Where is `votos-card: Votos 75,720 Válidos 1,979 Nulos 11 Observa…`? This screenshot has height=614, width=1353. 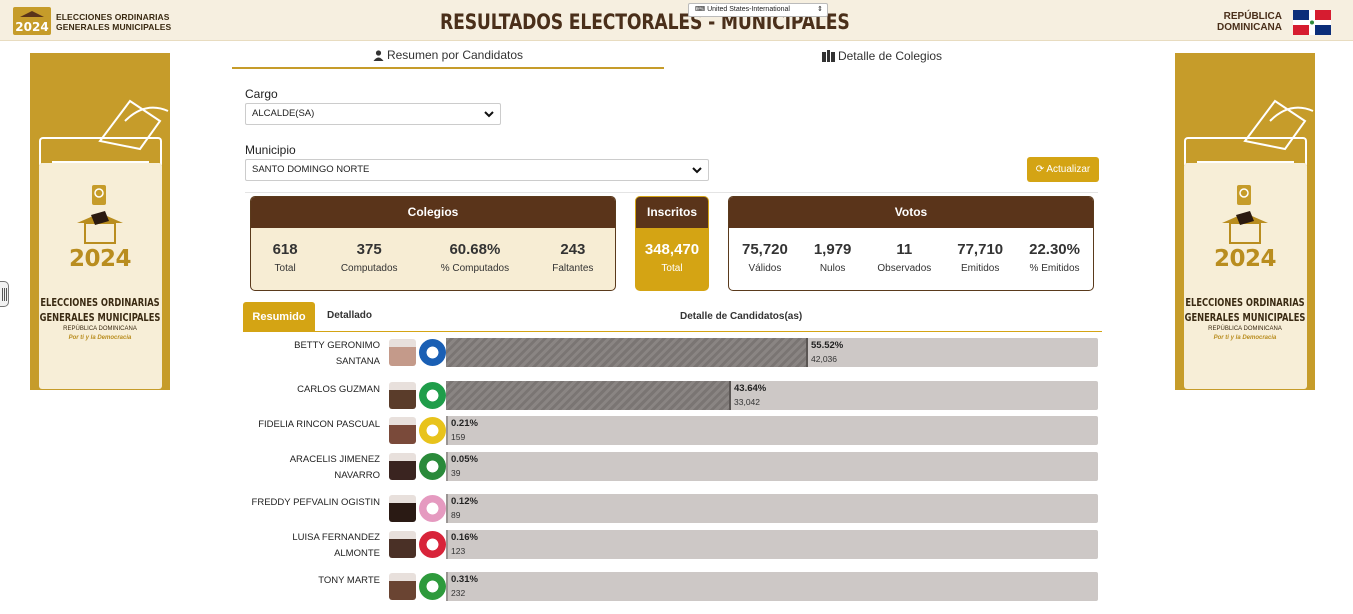
votos-card: Votos 75,720 Válidos 1,979 Nulos 11 Observa… is located at coordinates (911, 243).